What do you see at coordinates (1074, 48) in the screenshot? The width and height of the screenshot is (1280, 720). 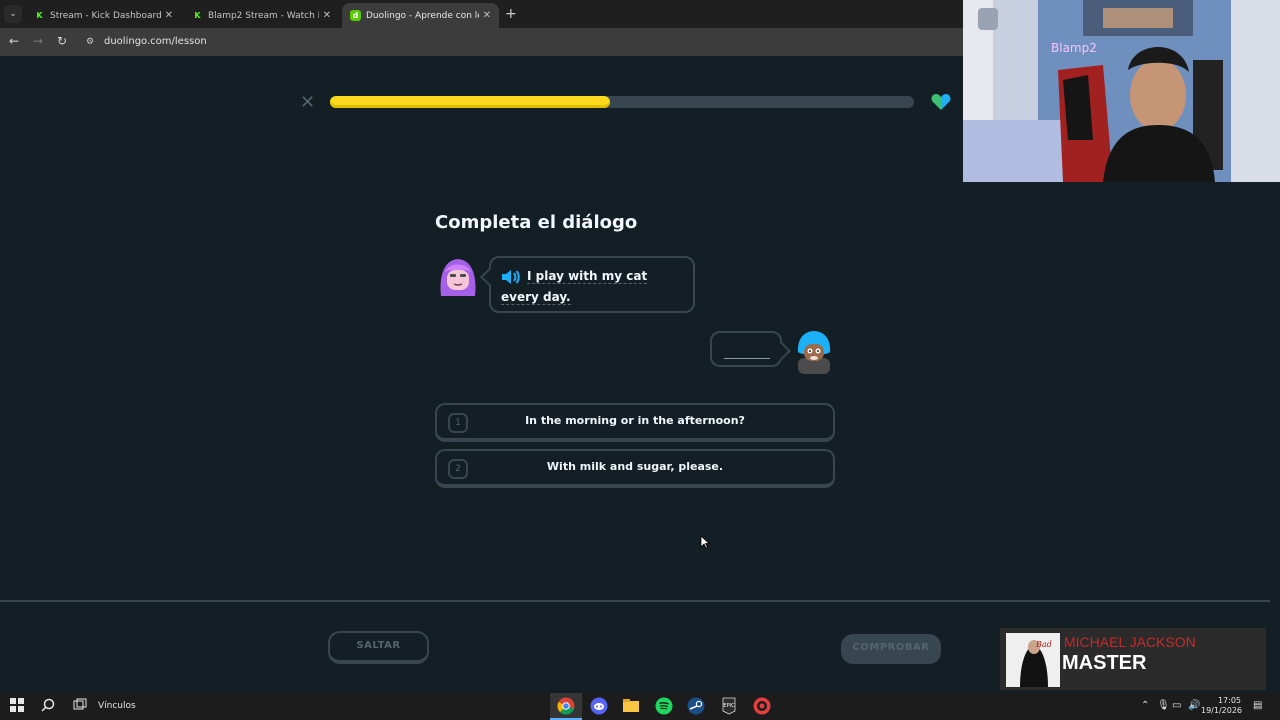 I see `svg-text: Blamp2` at bounding box center [1074, 48].